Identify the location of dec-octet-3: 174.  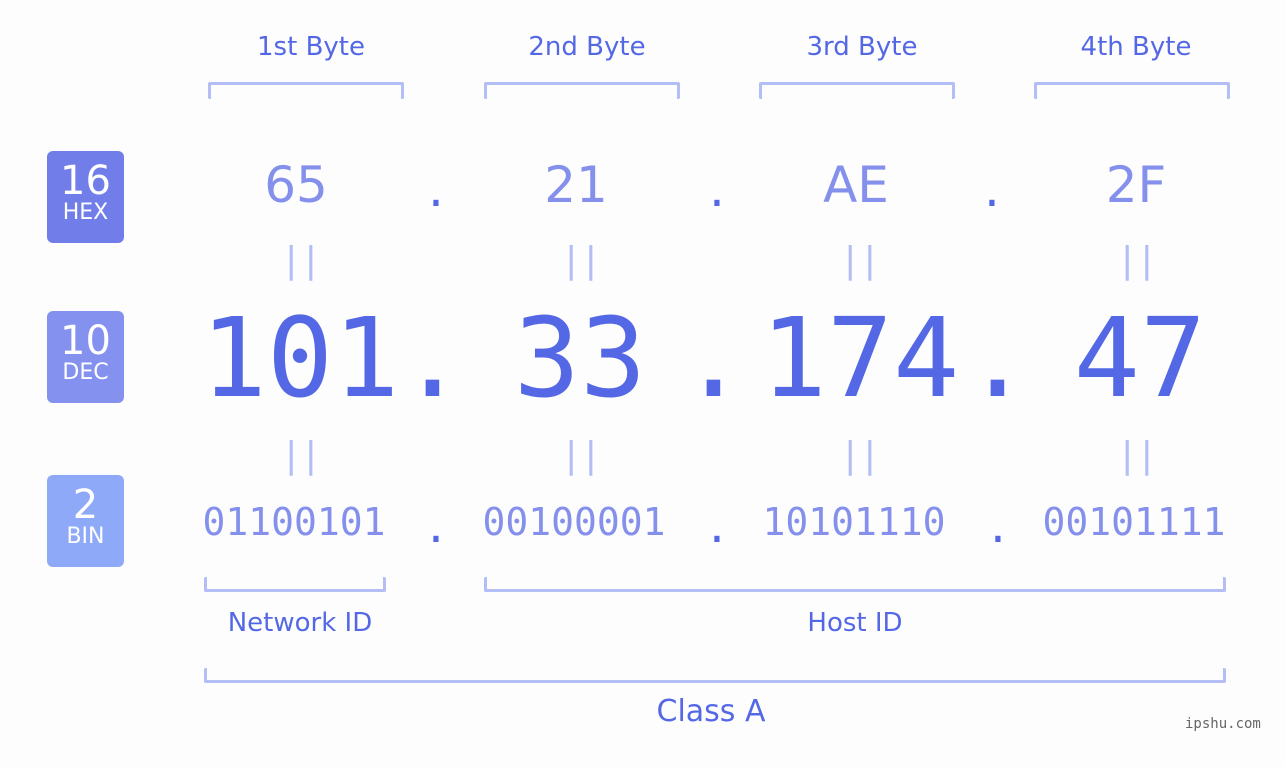
(860, 358).